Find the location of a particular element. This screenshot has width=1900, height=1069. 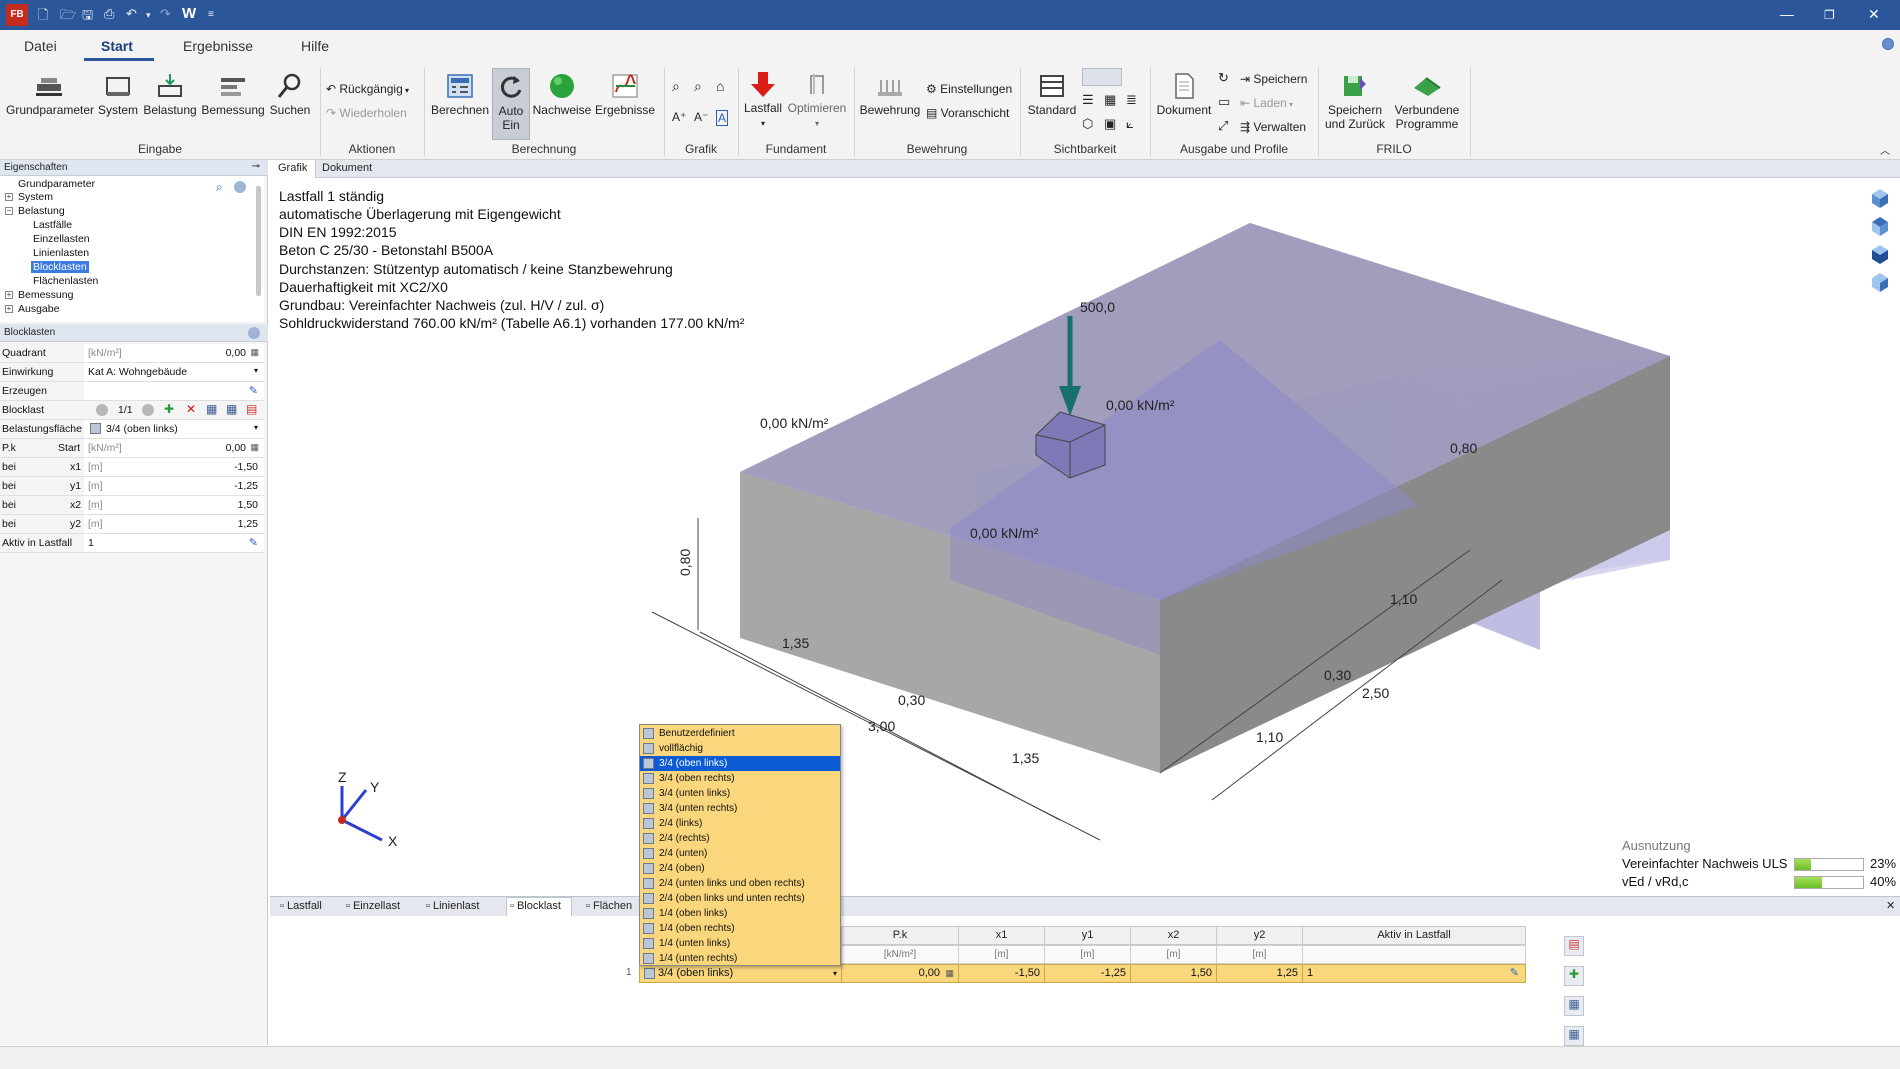

bottom-tab-flaechen: ▫ Flächen is located at coordinates (609, 906).